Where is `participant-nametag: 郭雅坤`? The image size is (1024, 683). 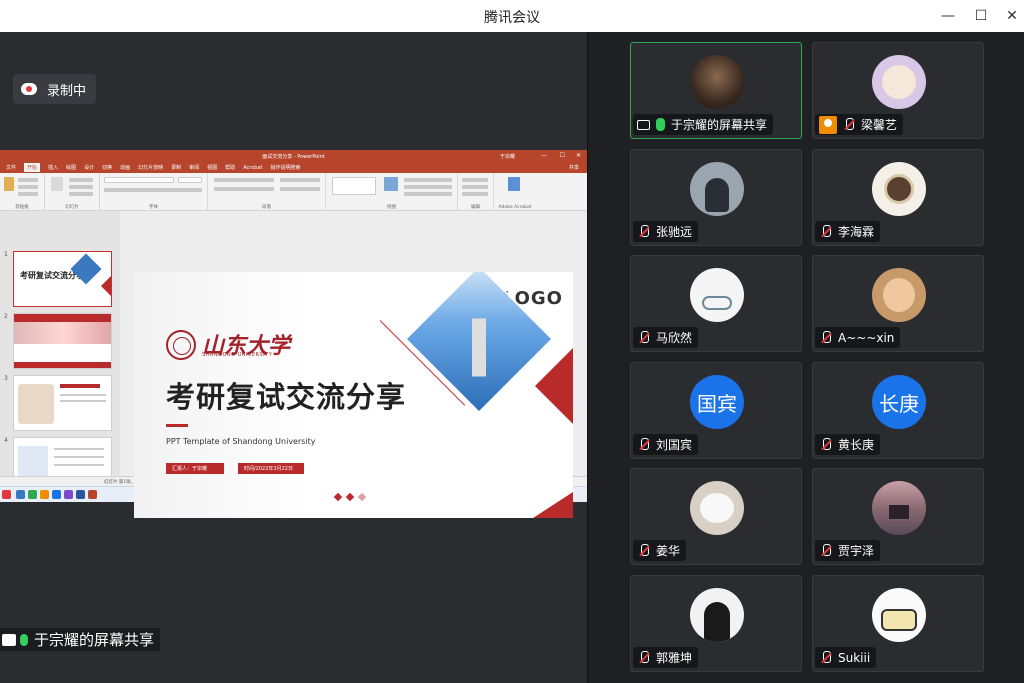 participant-nametag: 郭雅坤 is located at coordinates (666, 657).